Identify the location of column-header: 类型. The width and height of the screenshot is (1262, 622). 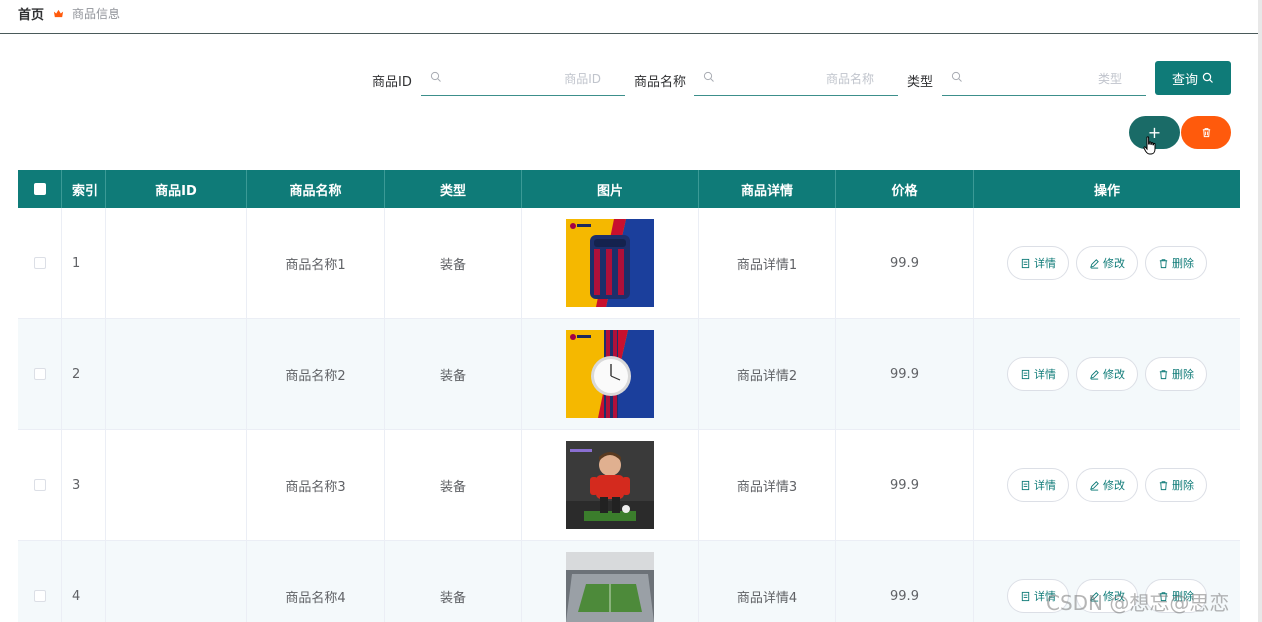
(453, 189).